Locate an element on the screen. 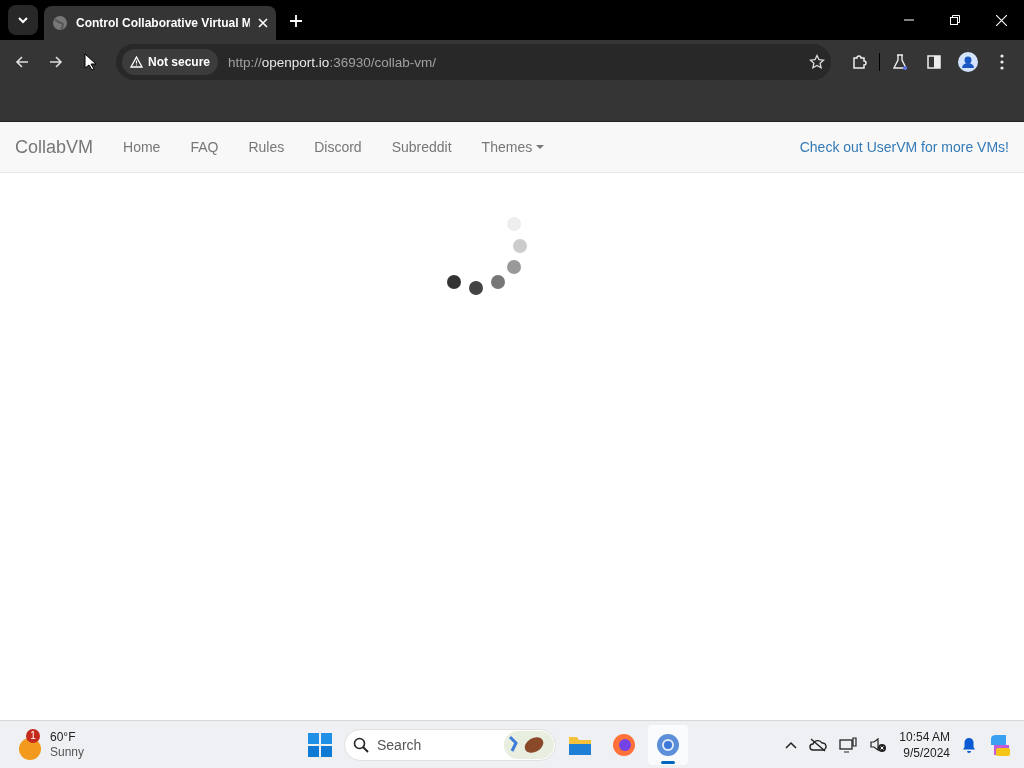 The height and width of the screenshot is (768, 1024). clock: 10:54 AM 9/5/2024 is located at coordinates (924, 744).